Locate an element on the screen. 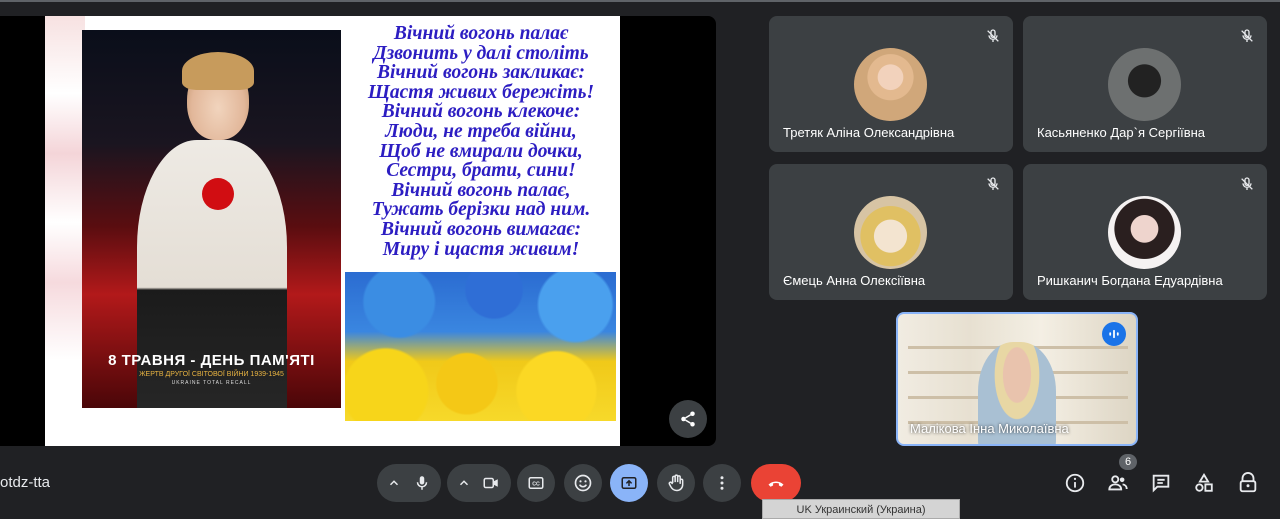 The image size is (1280, 519). host-controls-button is located at coordinates (1248, 483).